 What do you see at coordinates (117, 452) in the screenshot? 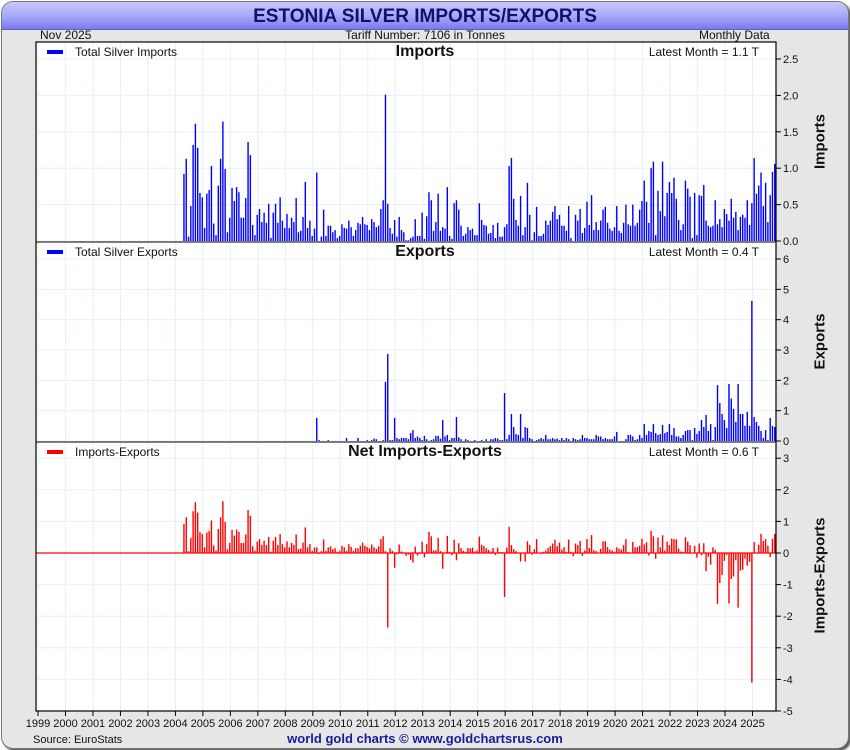
I see `legend-label-net: Imports-Exports` at bounding box center [117, 452].